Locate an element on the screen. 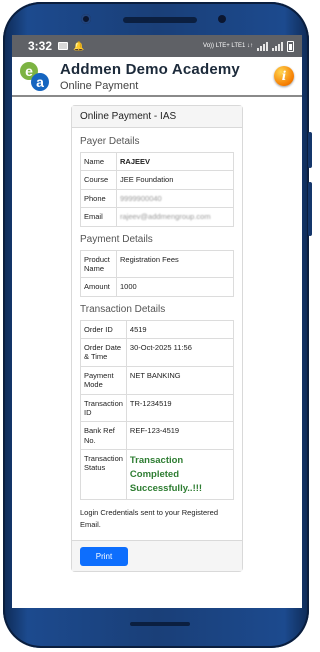 The image size is (320, 652). app-subtitle: Online Payment is located at coordinates (99, 85).